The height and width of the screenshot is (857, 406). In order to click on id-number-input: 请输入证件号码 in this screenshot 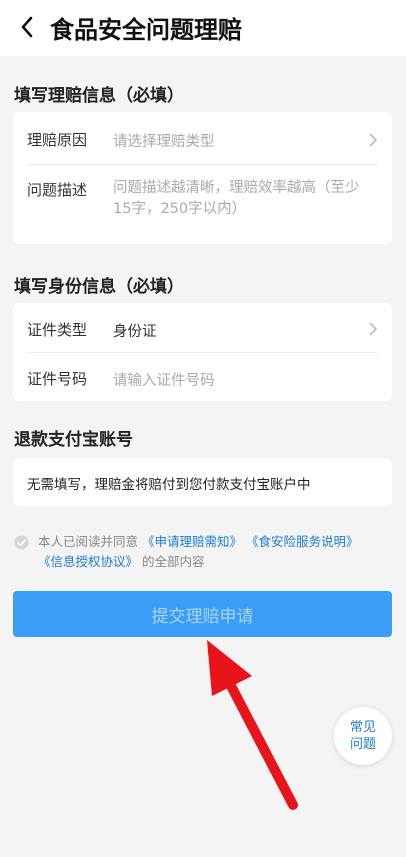, I will do `click(164, 379)`.